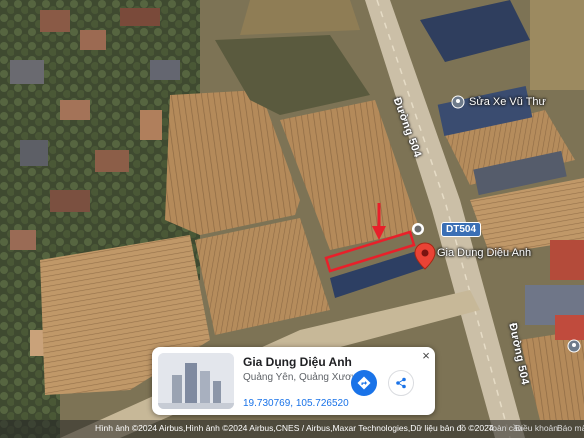  I want to click on close-icon: ×, so click(426, 355).